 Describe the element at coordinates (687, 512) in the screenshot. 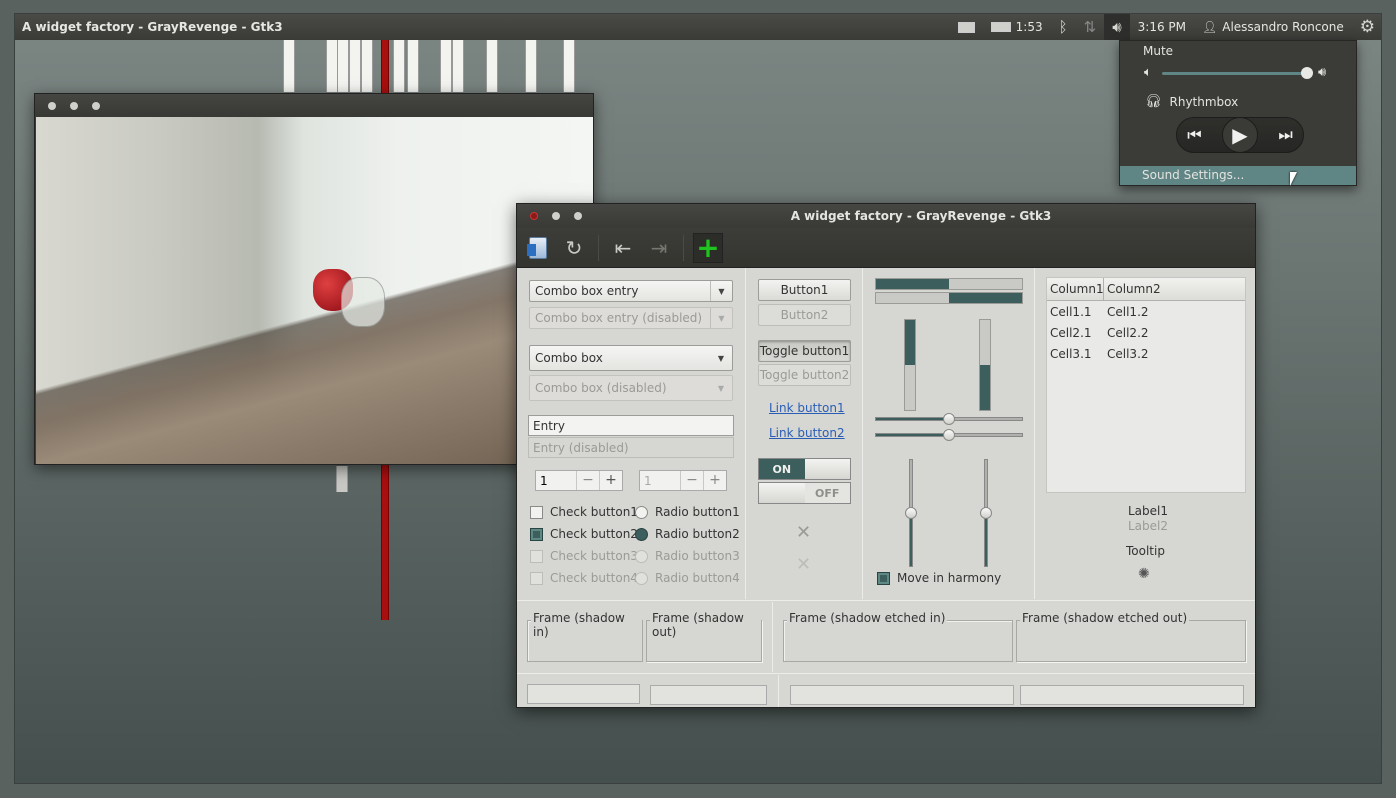

I see `radio-button-1: Radio button1` at that location.